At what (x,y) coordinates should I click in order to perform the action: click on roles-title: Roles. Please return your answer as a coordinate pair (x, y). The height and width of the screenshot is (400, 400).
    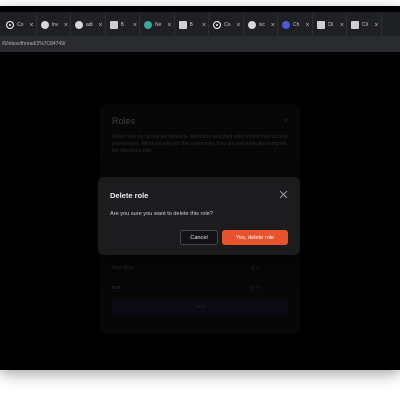
    Looking at the image, I should click on (124, 121).